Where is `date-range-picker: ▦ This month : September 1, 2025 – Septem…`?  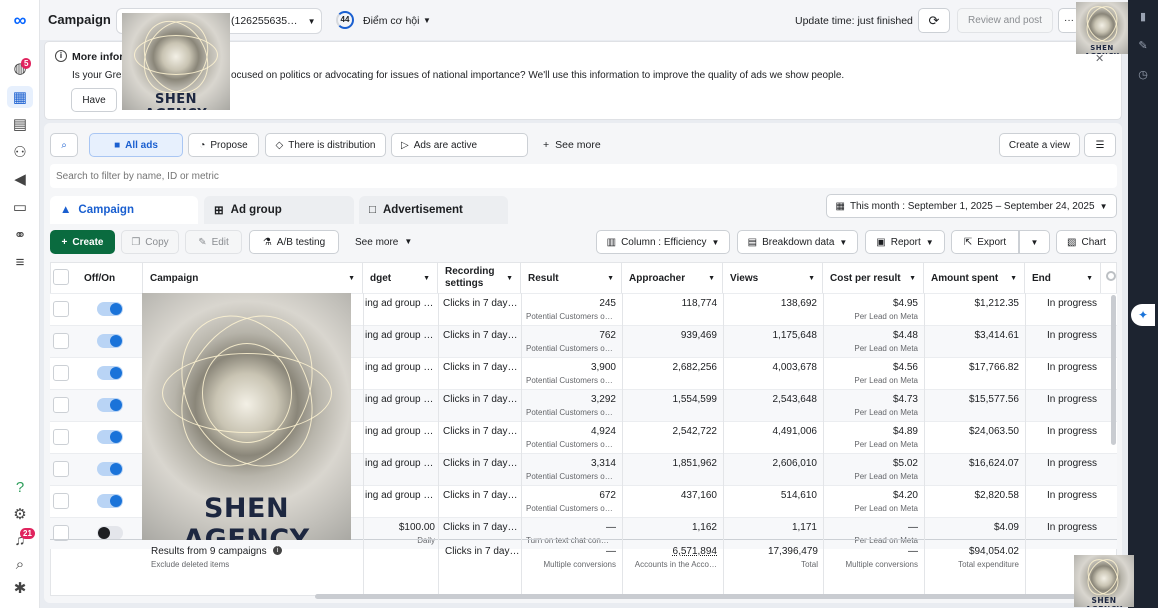 date-range-picker: ▦ This month : September 1, 2025 – Septem… is located at coordinates (971, 206).